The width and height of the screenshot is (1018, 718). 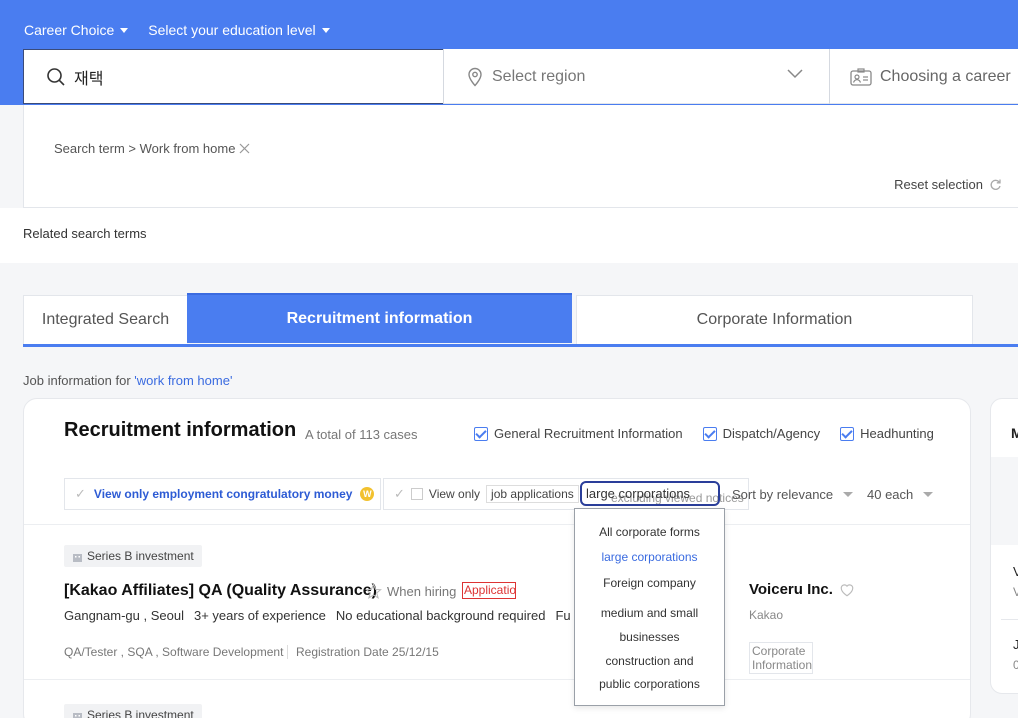 What do you see at coordinates (232, 30) in the screenshot?
I see `education-level-label: Select your education level` at bounding box center [232, 30].